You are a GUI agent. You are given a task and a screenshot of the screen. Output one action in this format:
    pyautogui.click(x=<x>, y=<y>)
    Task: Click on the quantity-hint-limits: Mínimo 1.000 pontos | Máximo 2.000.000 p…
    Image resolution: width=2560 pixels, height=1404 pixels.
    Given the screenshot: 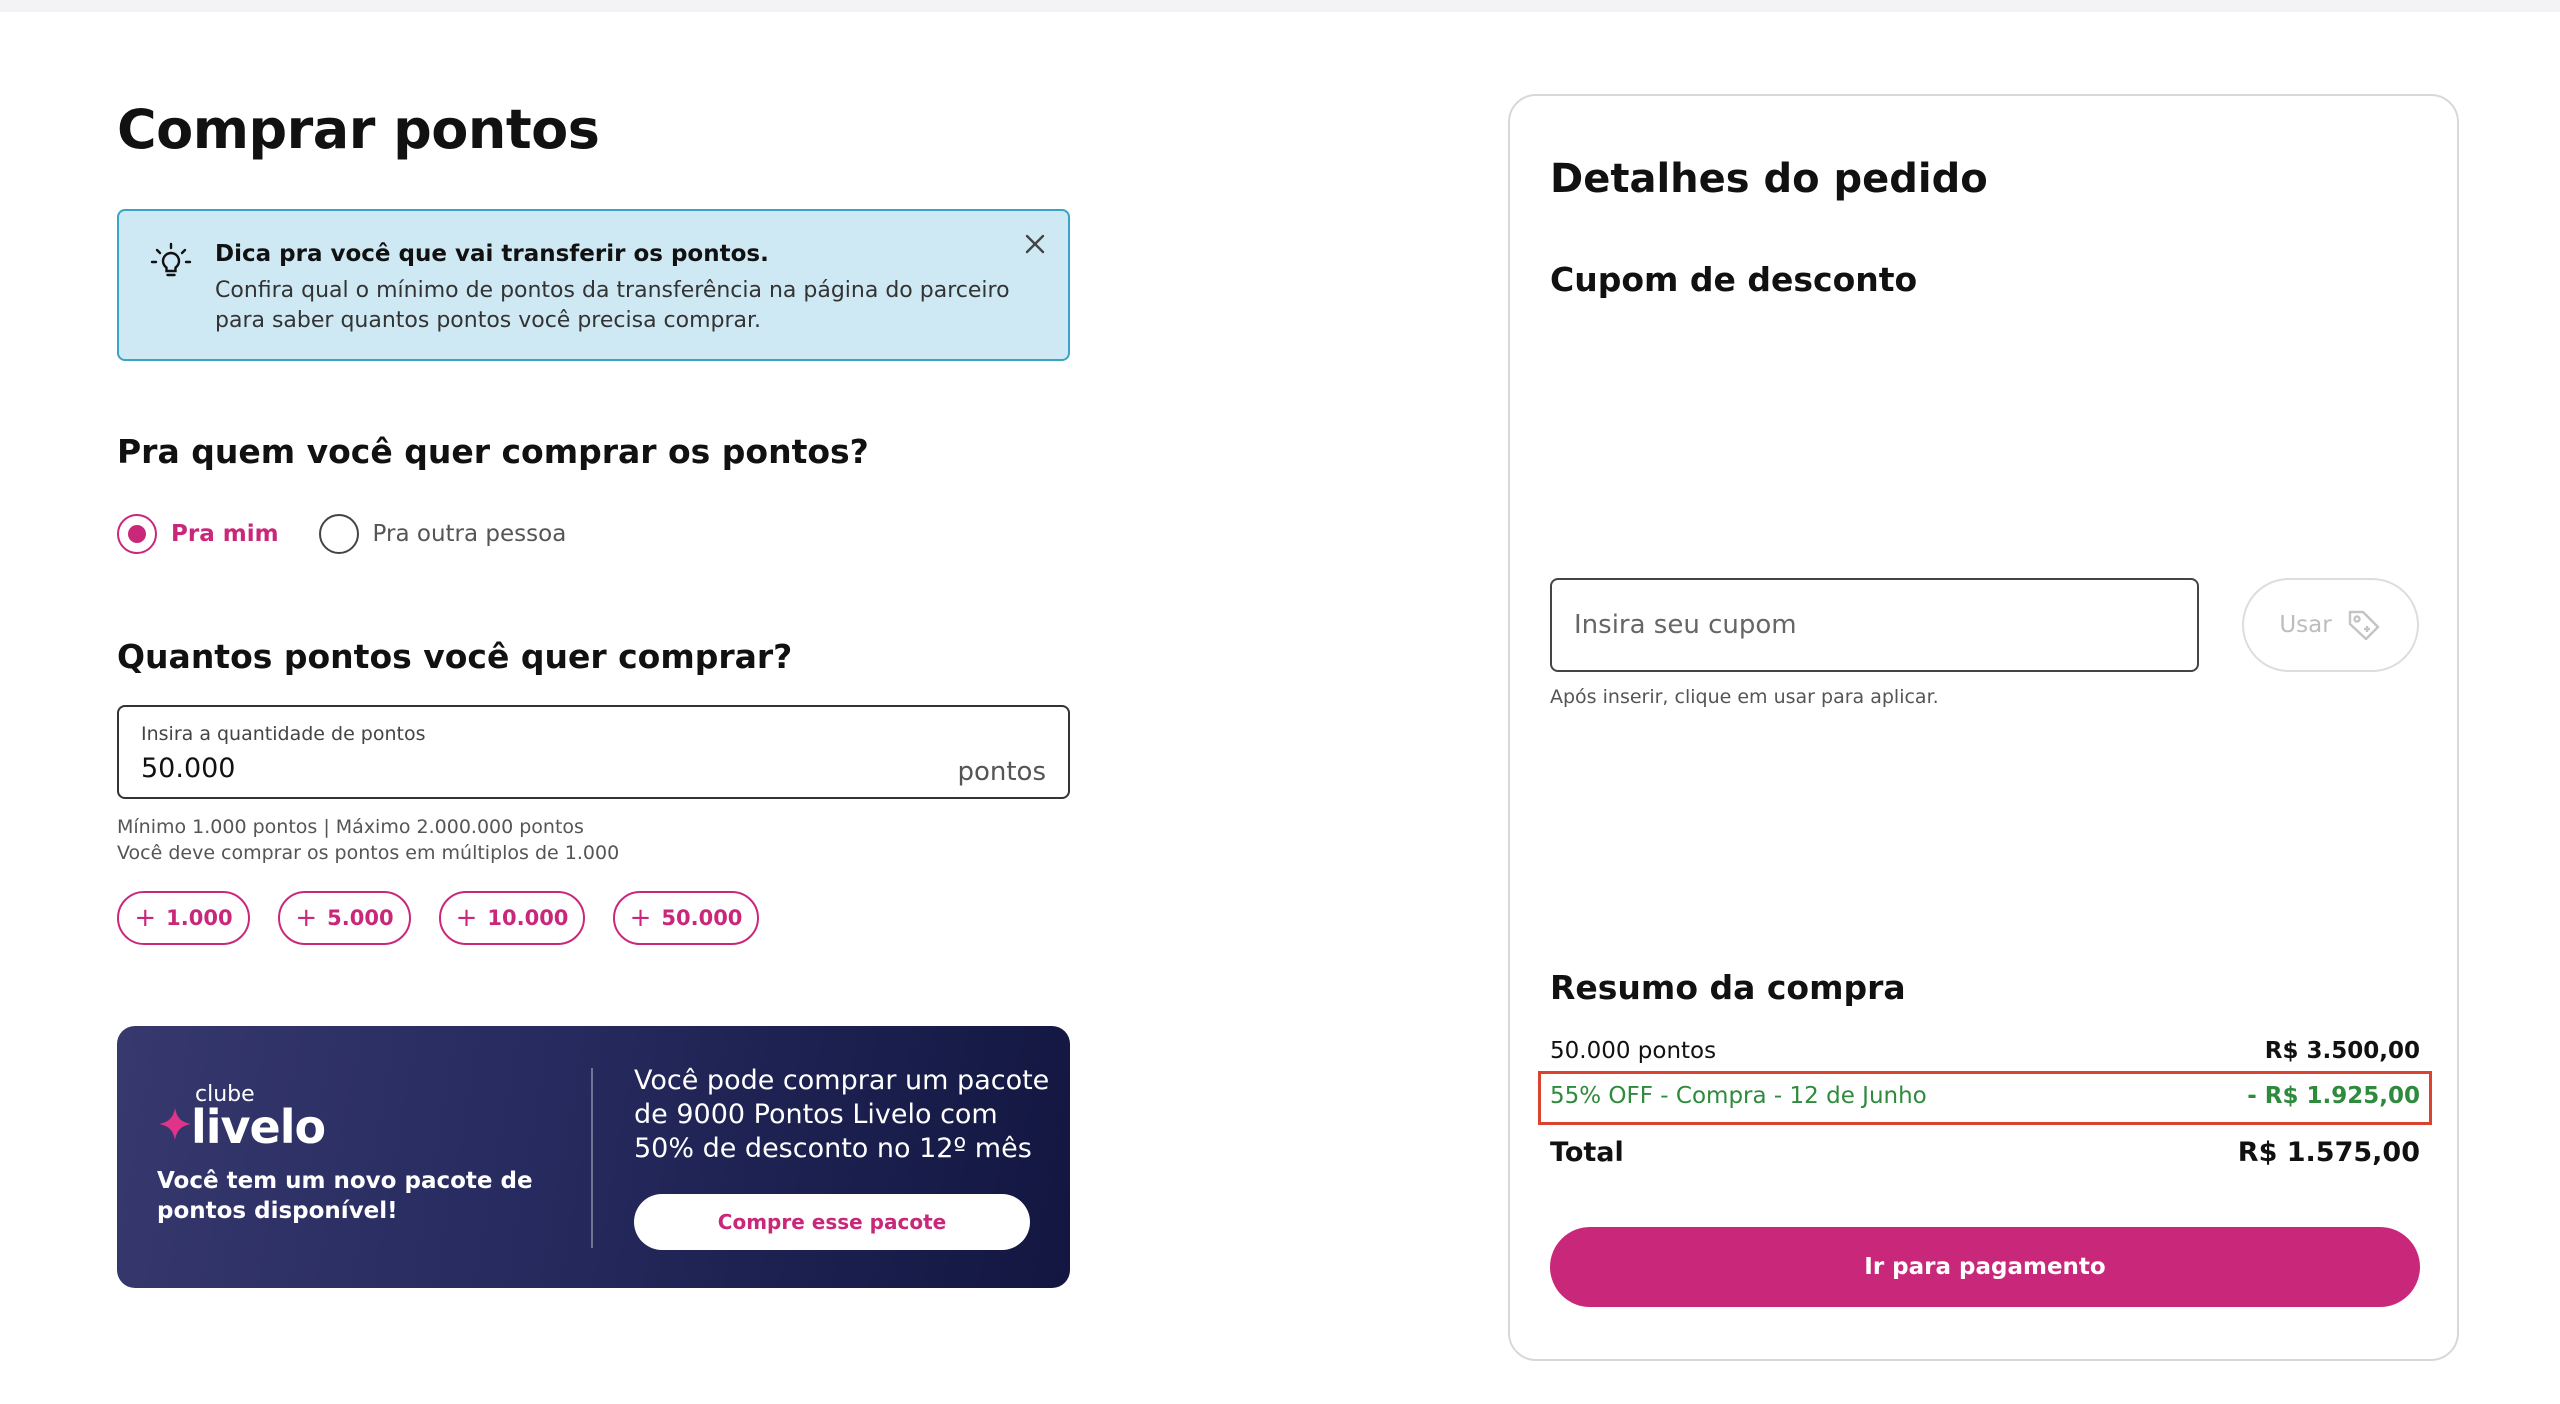 What is the action you would take?
    pyautogui.click(x=350, y=827)
    